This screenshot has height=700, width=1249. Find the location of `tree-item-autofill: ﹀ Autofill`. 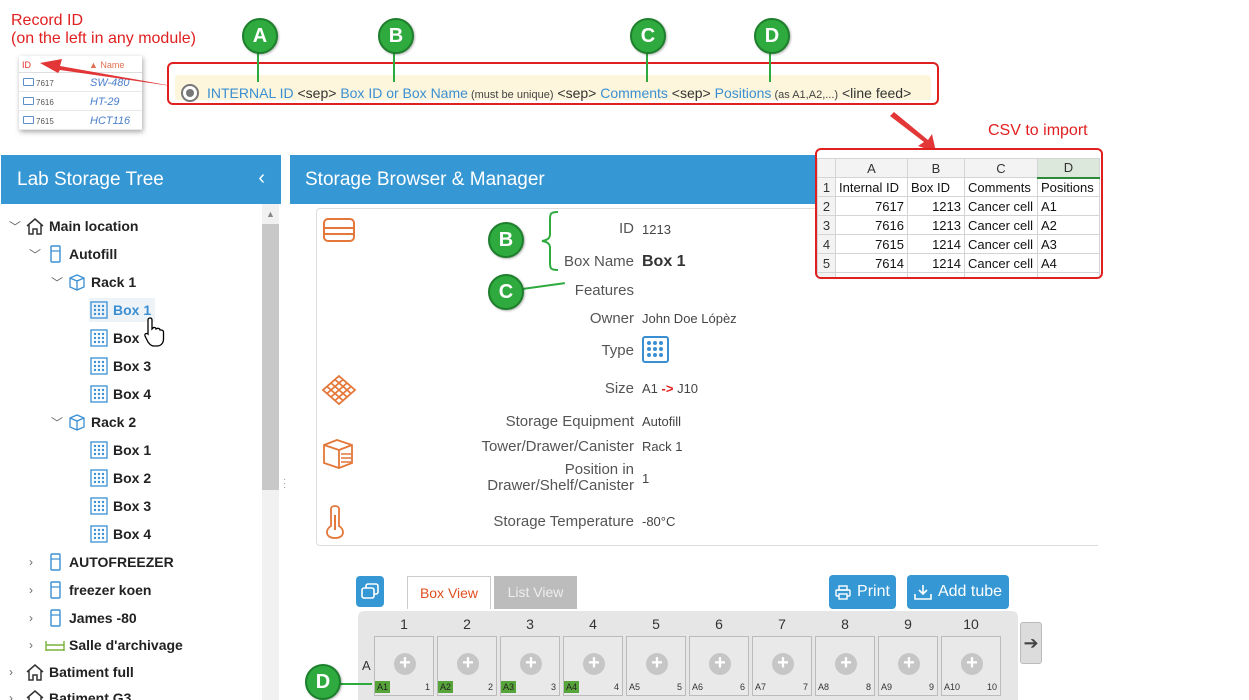

tree-item-autofill: ﹀ Autofill is located at coordinates (73, 254).